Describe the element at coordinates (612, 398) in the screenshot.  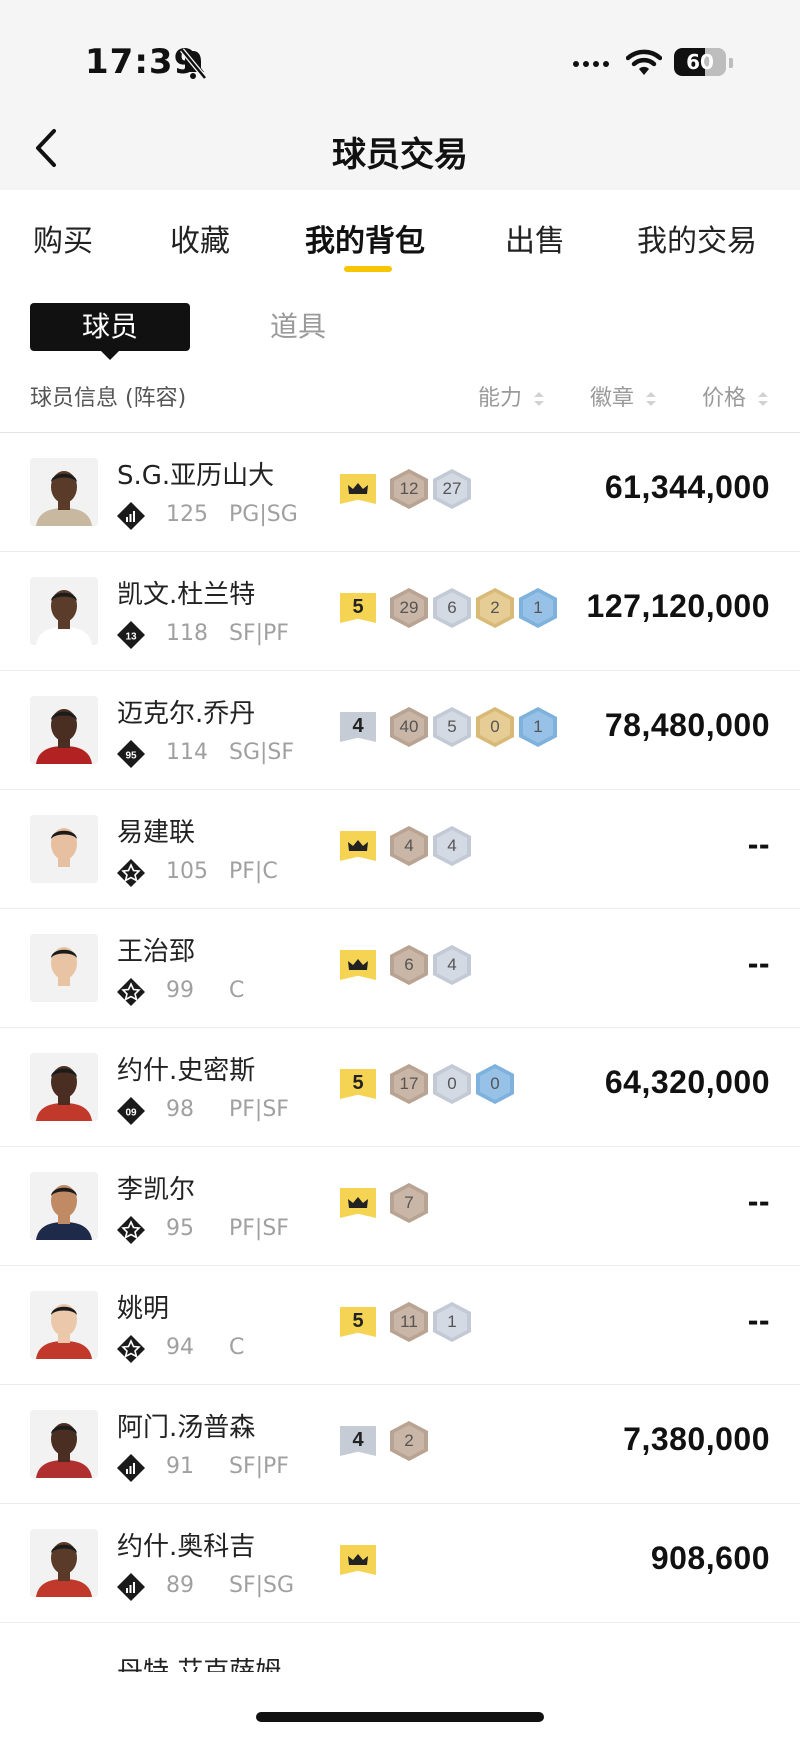
I see `column-badge-label: 徽章` at that location.